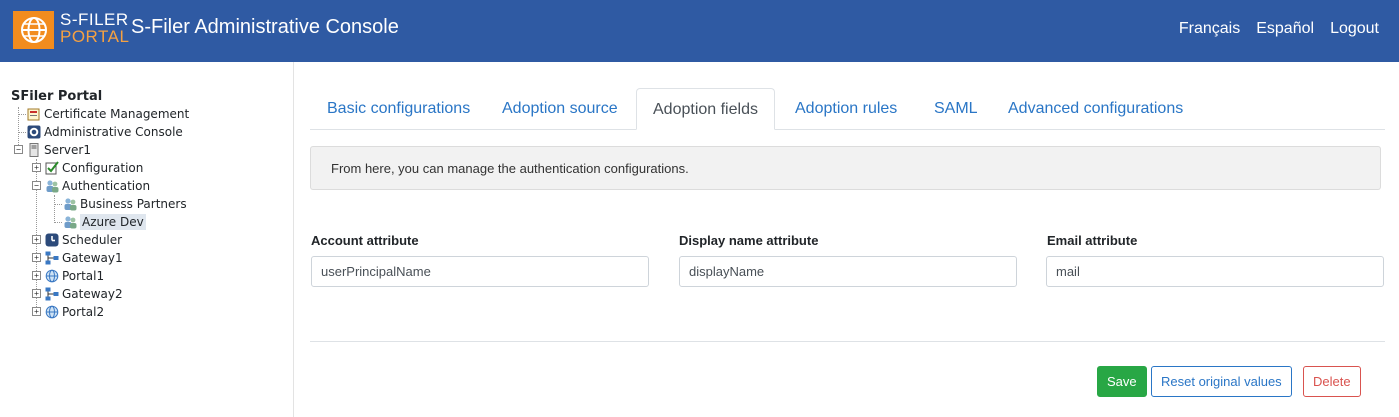 Image resolution: width=1399 pixels, height=417 pixels. I want to click on tab-advanced-configurations: Advanced configurations, so click(1095, 108).